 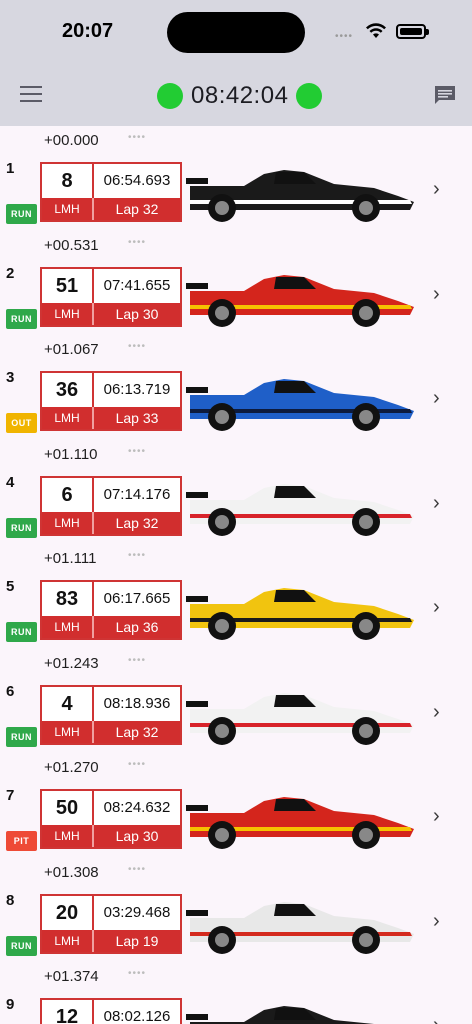 What do you see at coordinates (21, 841) in the screenshot?
I see `status-badge: PIT` at bounding box center [21, 841].